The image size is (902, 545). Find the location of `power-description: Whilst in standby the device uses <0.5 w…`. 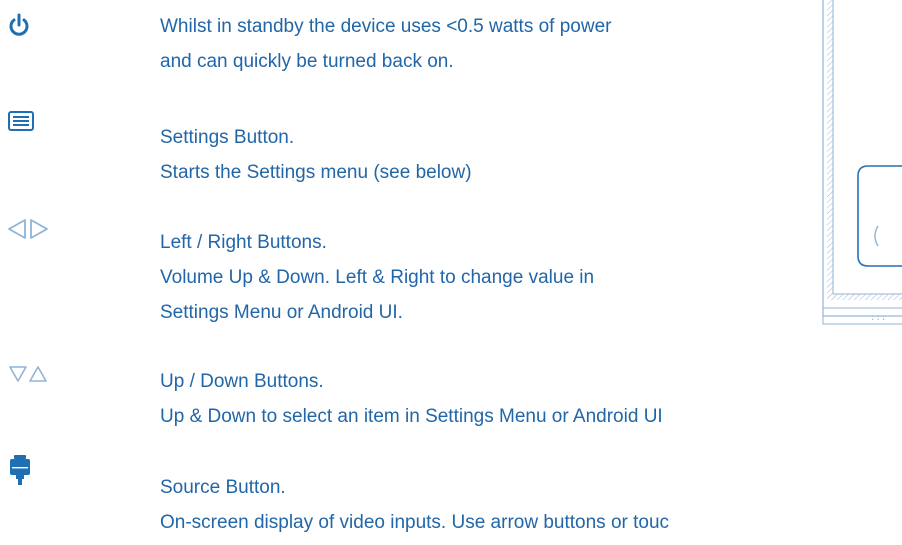

power-description: Whilst in standby the device uses <0.5 w… is located at coordinates (385, 44).